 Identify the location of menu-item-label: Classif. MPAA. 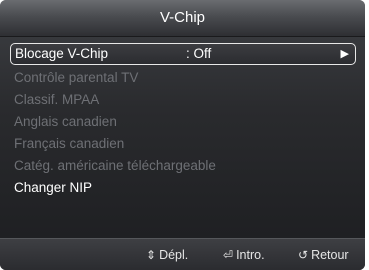
(57, 99).